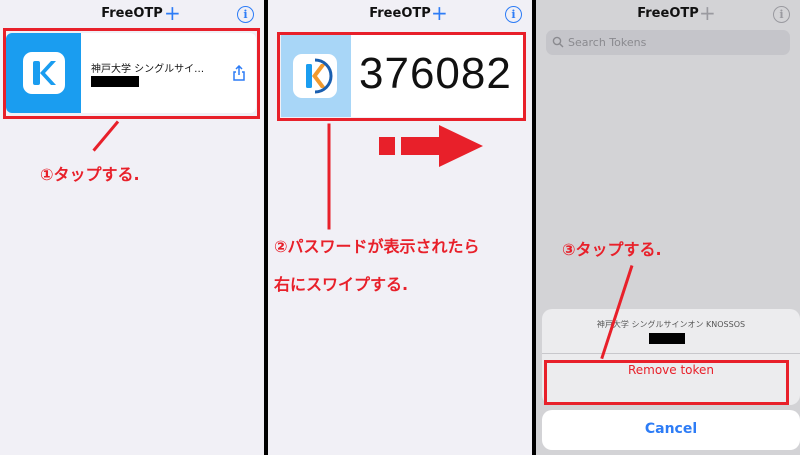 The width and height of the screenshot is (800, 455). What do you see at coordinates (612, 249) in the screenshot?
I see `step-note-3: ③タップする.` at bounding box center [612, 249].